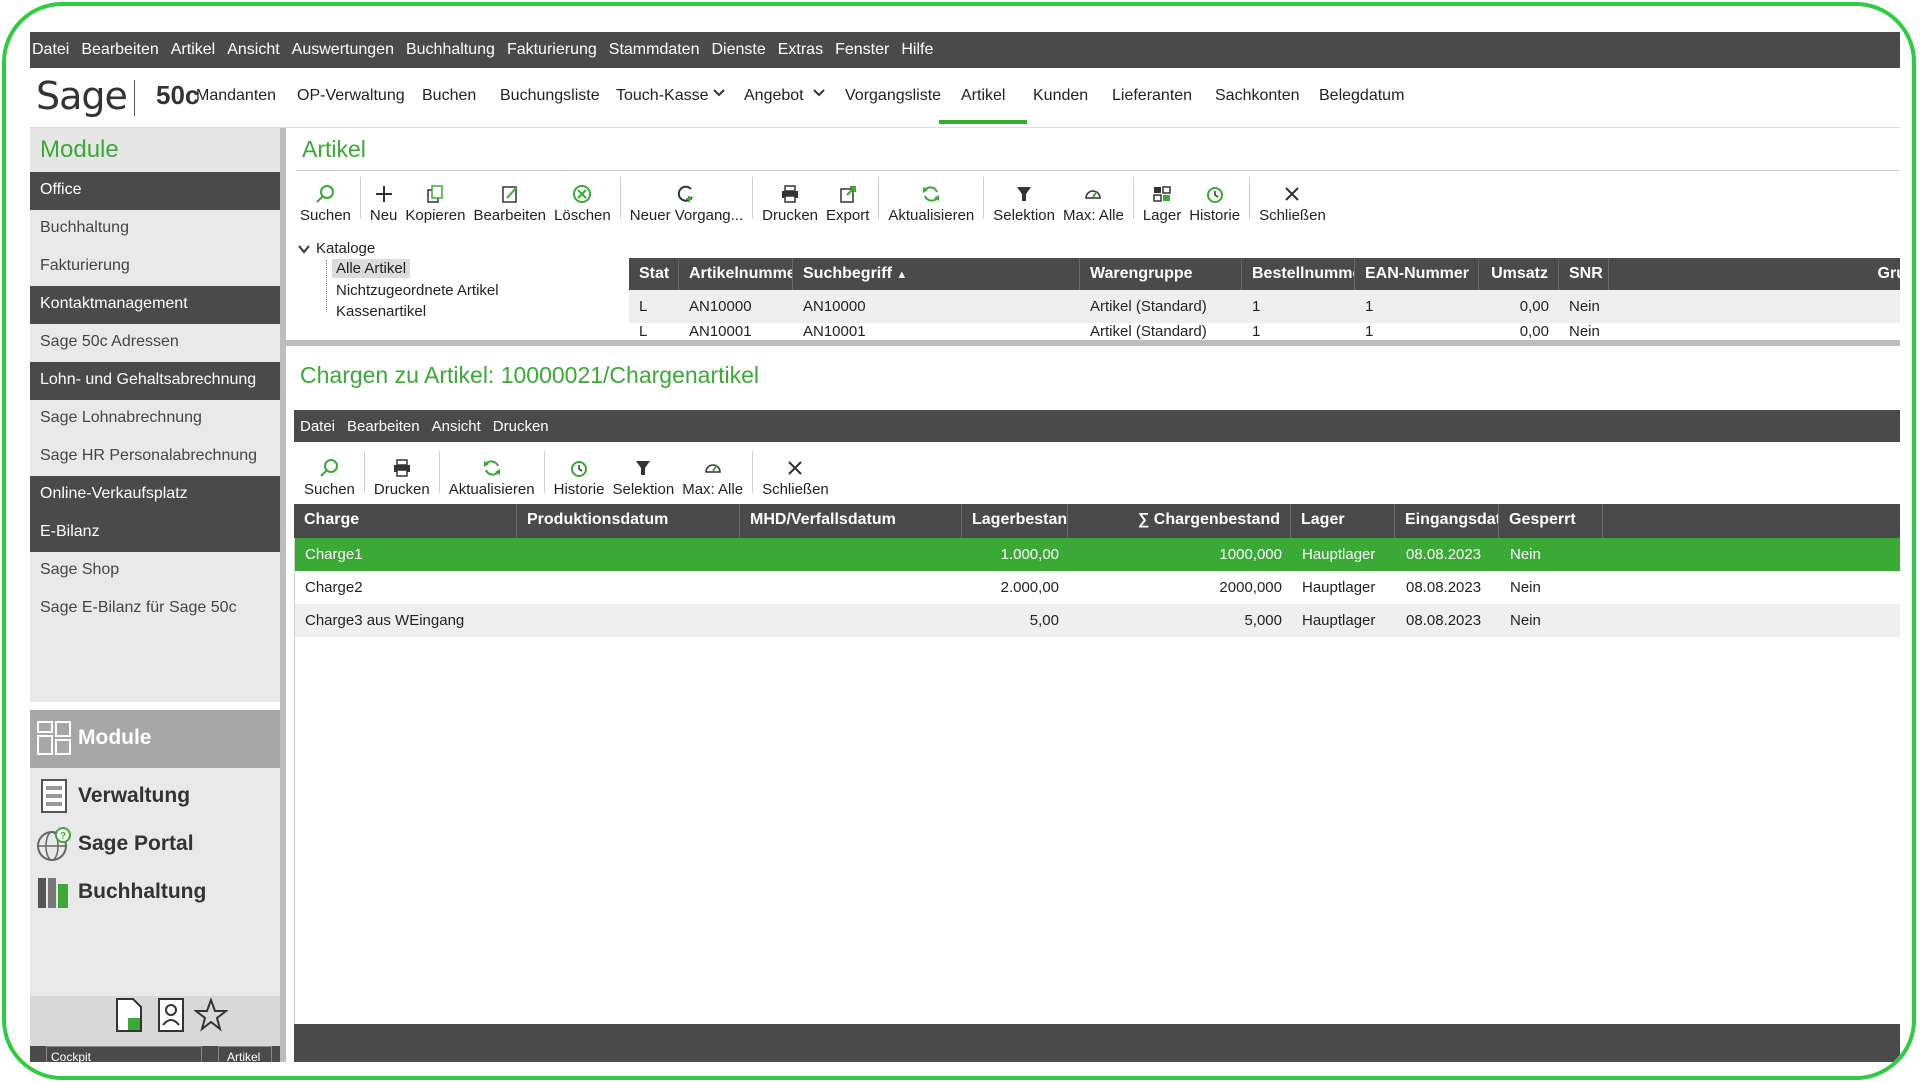 The height and width of the screenshot is (1082, 1920). I want to click on tree-item-nichtzugeordnete: Nichtzugeordnete Artikel, so click(417, 290).